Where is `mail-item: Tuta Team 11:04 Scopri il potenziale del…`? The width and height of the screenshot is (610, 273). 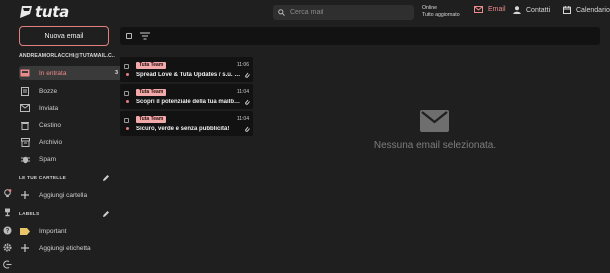 mail-item: Tuta Team 11:04 Scopri il potenziale del… is located at coordinates (186, 96).